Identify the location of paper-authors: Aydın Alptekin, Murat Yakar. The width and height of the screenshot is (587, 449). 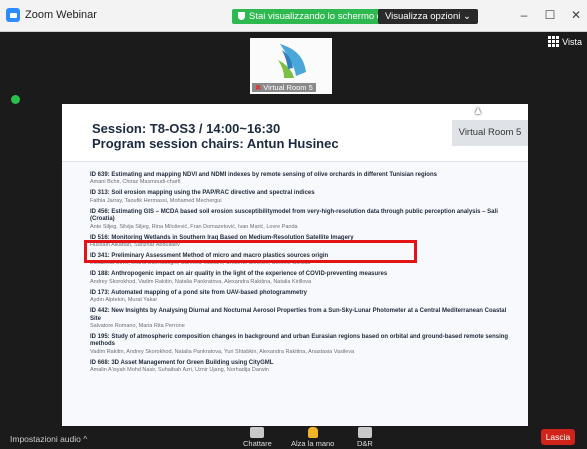
(124, 300).